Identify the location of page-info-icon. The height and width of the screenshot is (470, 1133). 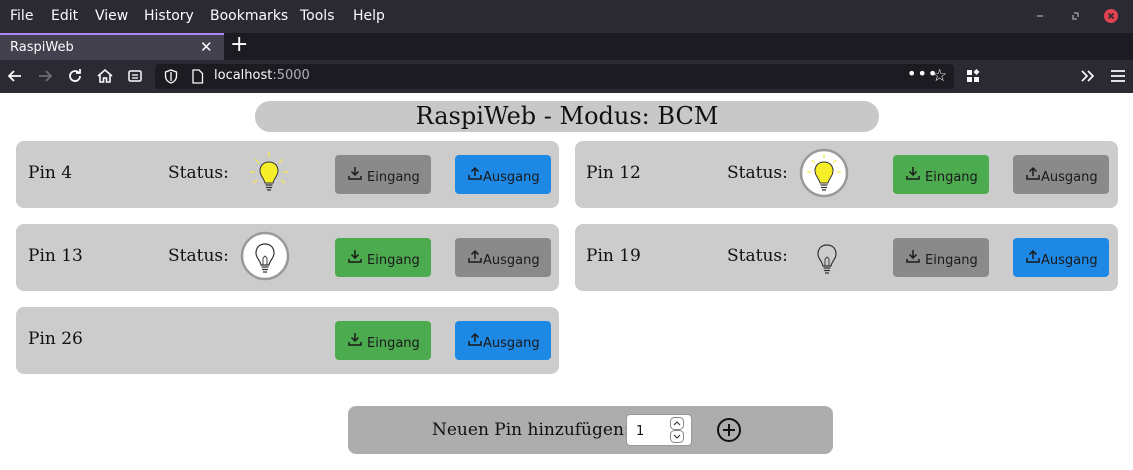
(197, 76).